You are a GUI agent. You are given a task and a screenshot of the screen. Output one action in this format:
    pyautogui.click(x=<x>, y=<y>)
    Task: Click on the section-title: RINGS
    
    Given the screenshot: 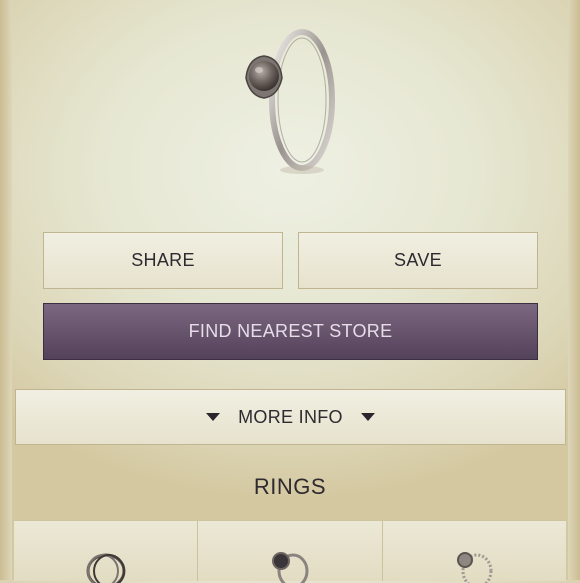 What is the action you would take?
    pyautogui.click(x=290, y=486)
    